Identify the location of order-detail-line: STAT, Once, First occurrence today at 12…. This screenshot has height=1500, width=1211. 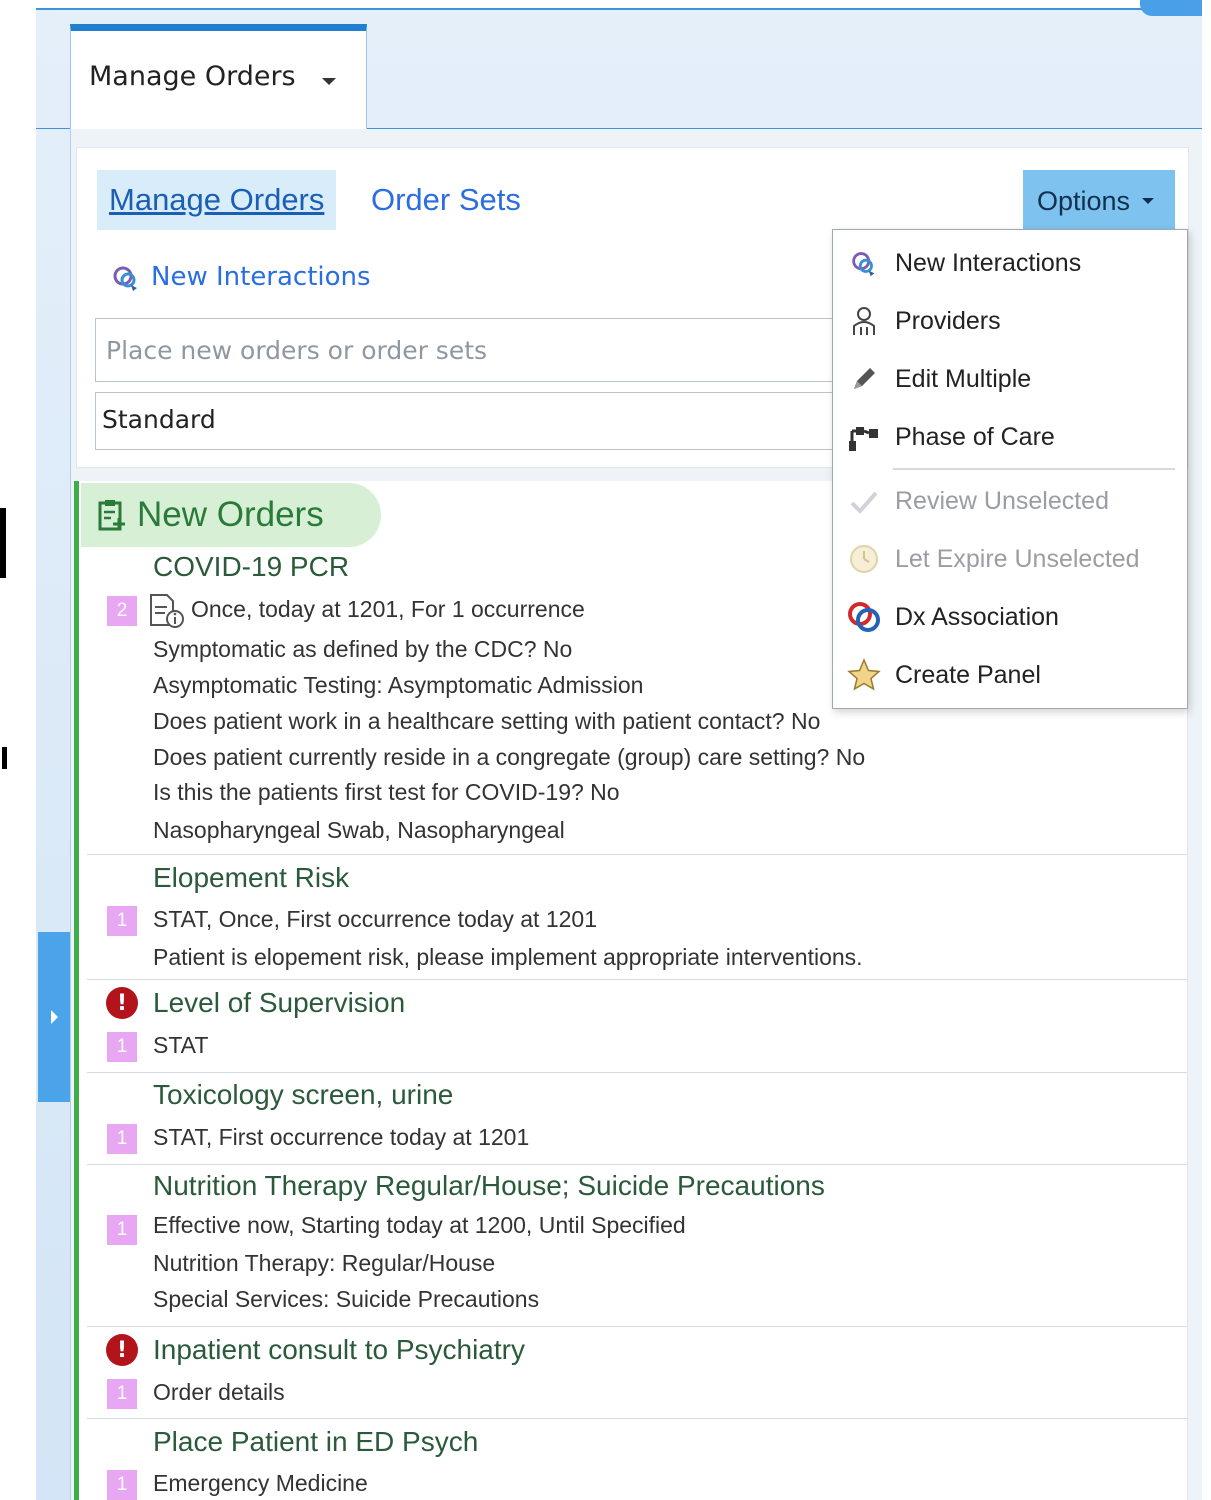
(375, 919).